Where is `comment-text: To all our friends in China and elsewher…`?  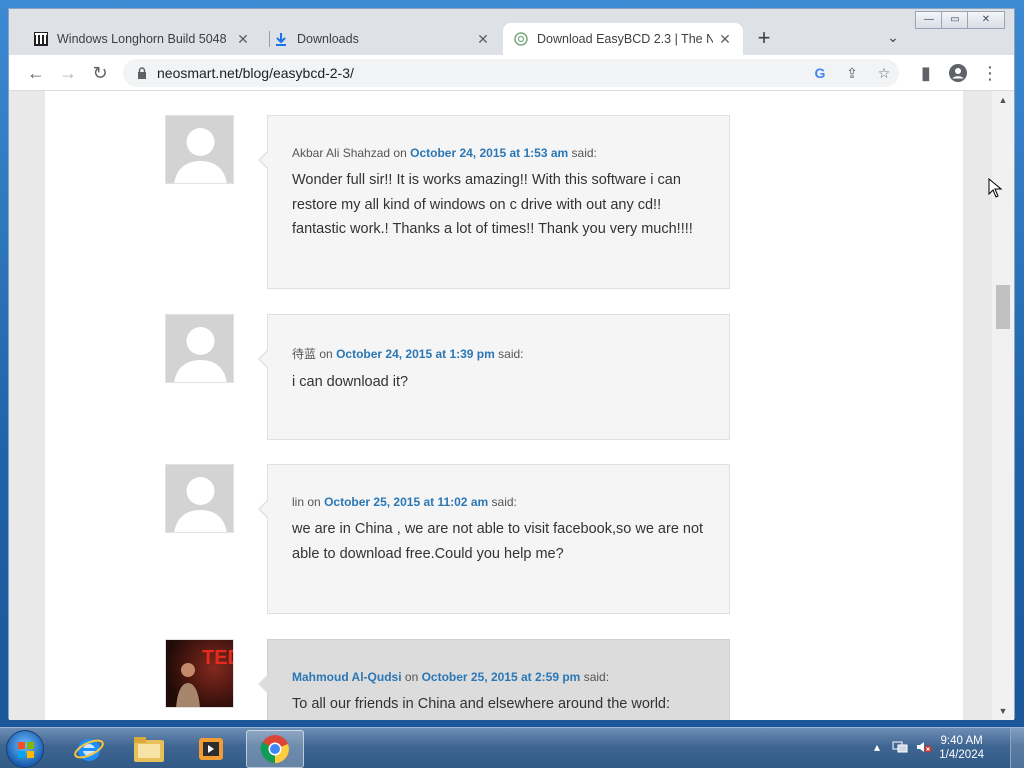
comment-text: To all our friends in China and elsewher… is located at coordinates (481, 704).